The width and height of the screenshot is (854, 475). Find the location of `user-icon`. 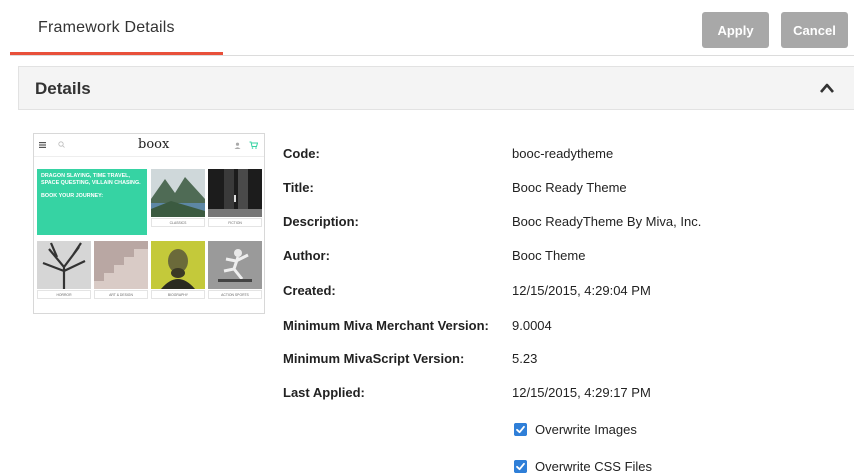

user-icon is located at coordinates (237, 145).